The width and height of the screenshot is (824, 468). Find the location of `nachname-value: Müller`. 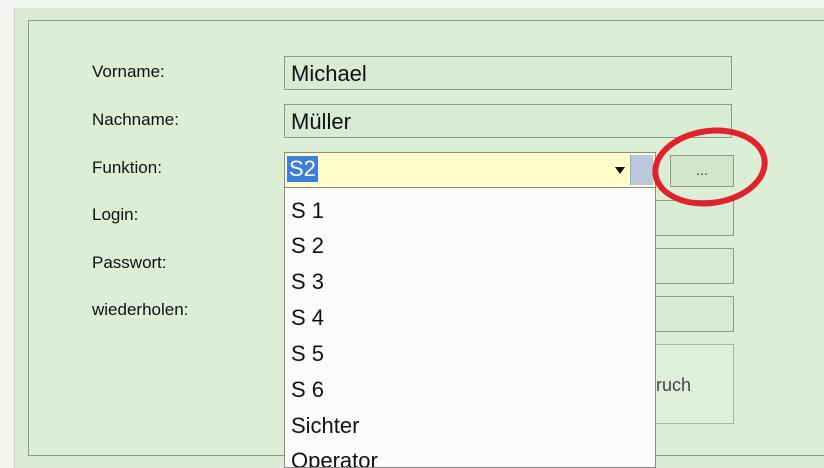

nachname-value: Müller is located at coordinates (321, 121).